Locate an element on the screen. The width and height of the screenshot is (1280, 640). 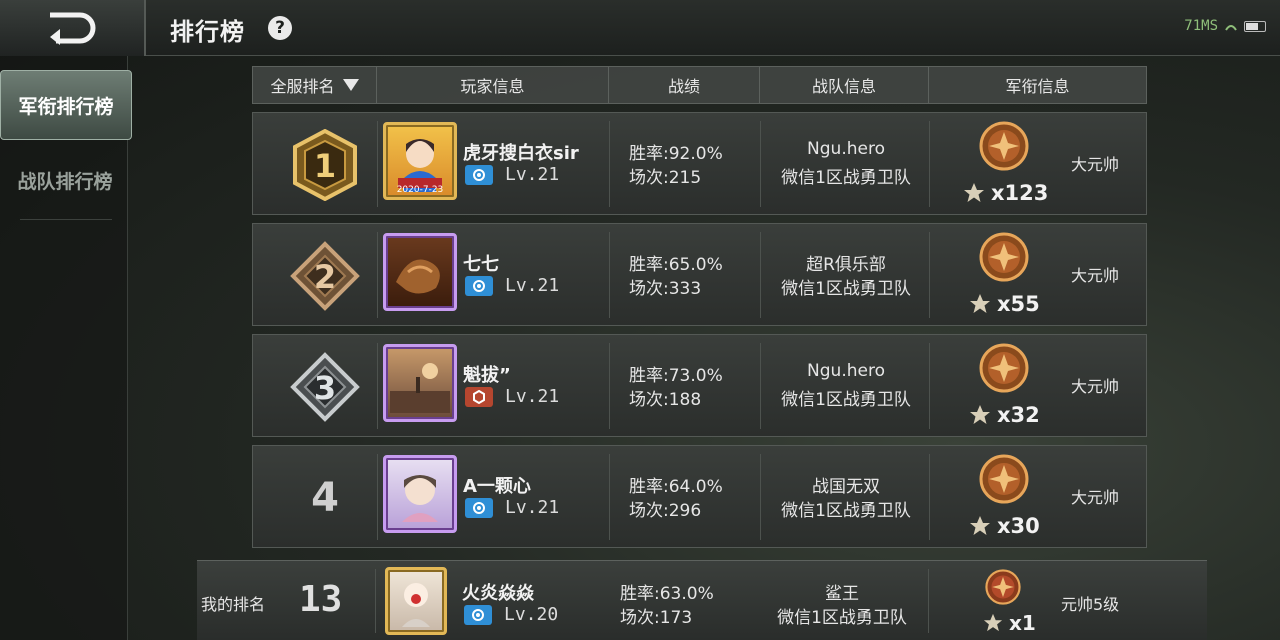
player-name: A一颗心 is located at coordinates (497, 486).